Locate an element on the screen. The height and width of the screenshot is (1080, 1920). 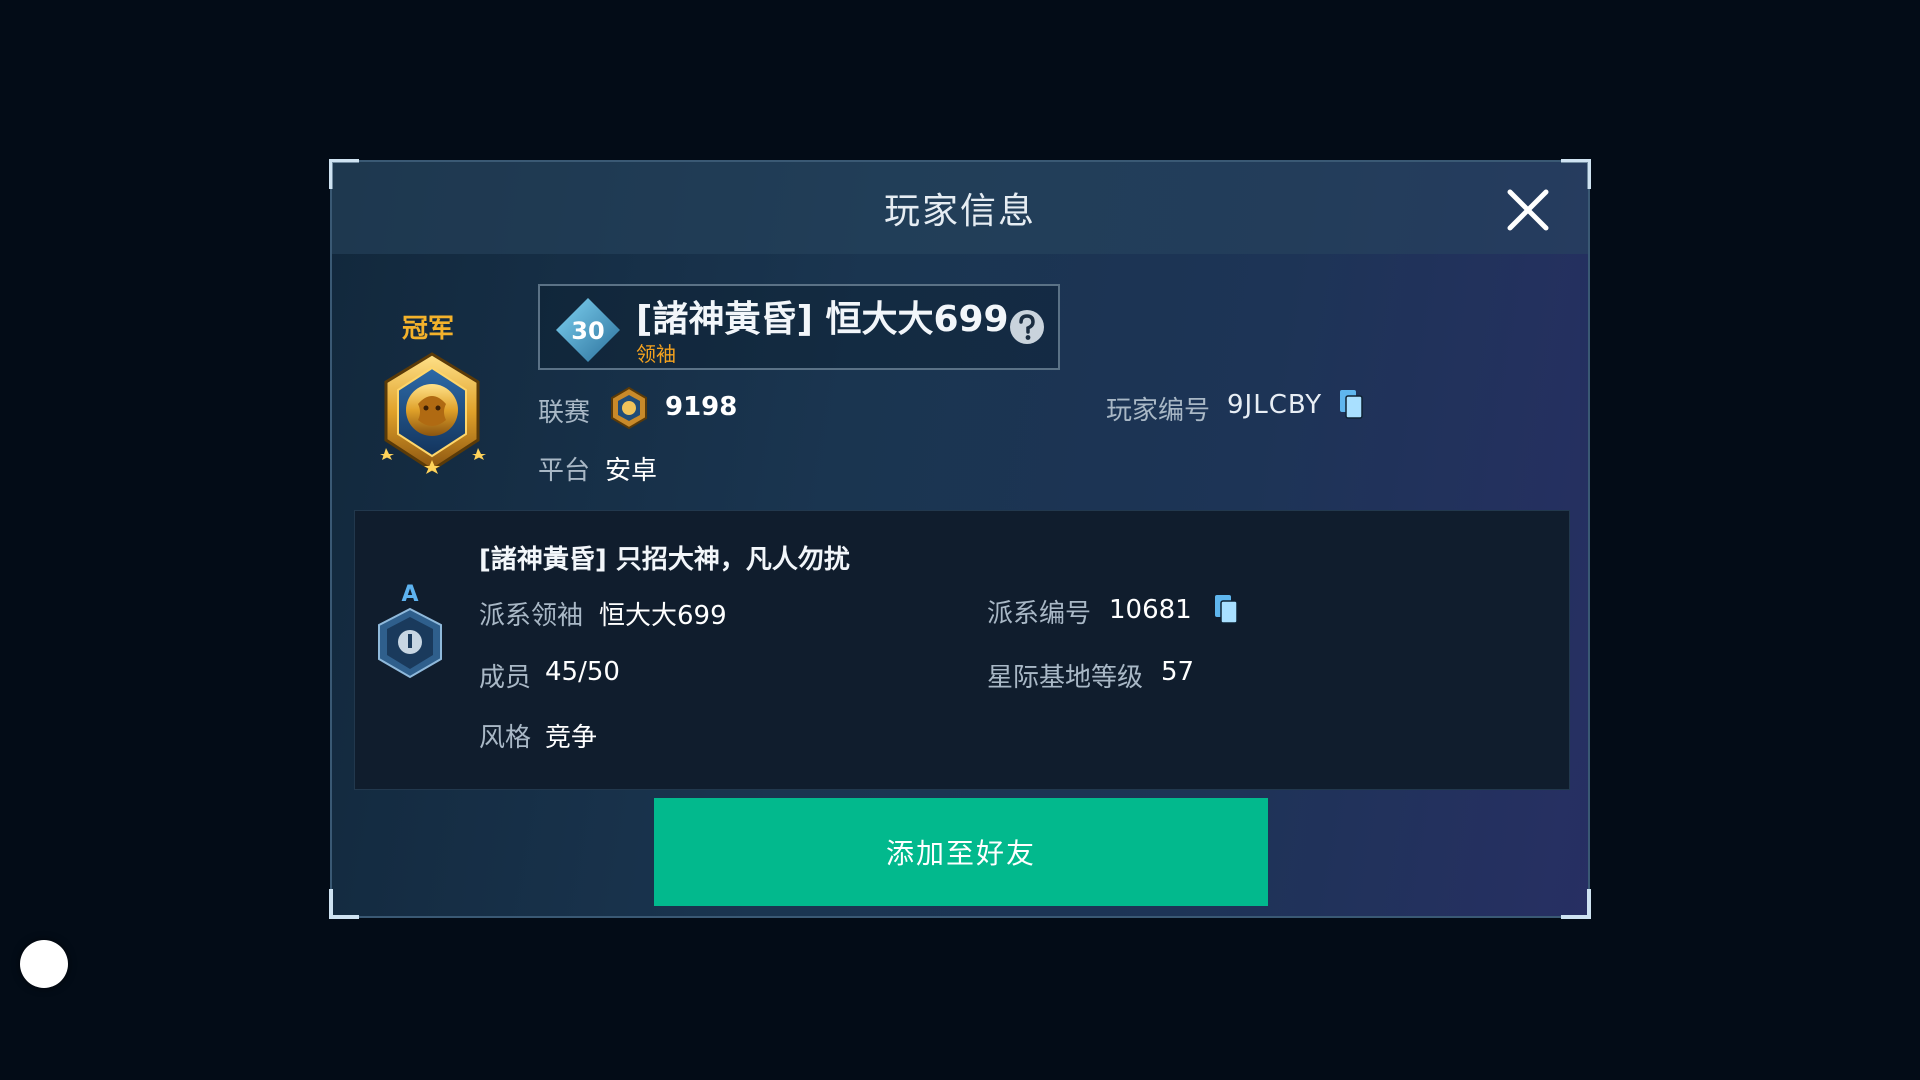
level-number: 30 is located at coordinates (587, 331).